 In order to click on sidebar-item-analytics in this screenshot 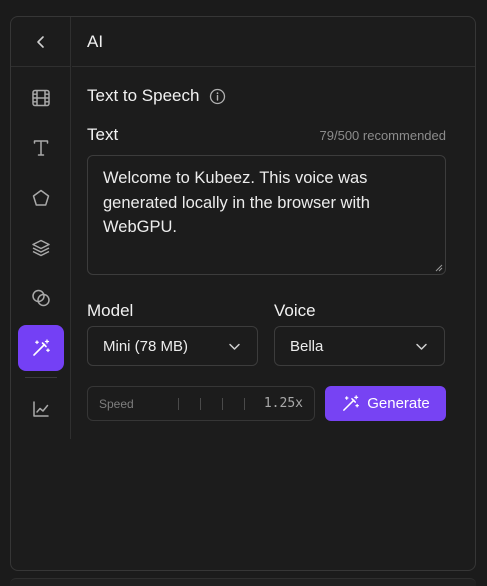, I will do `click(41, 409)`.